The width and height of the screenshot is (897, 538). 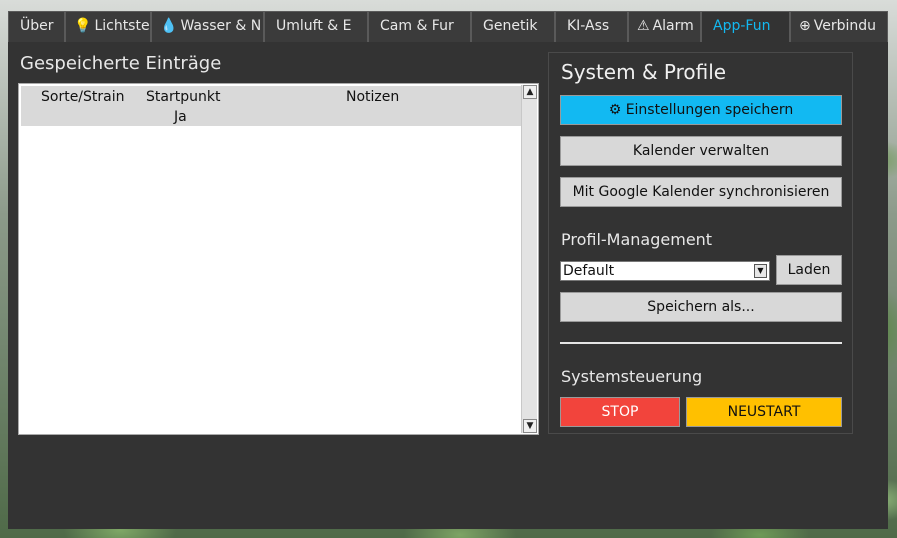 I want to click on tab-app-funktionen: App-Fun, so click(x=745, y=26).